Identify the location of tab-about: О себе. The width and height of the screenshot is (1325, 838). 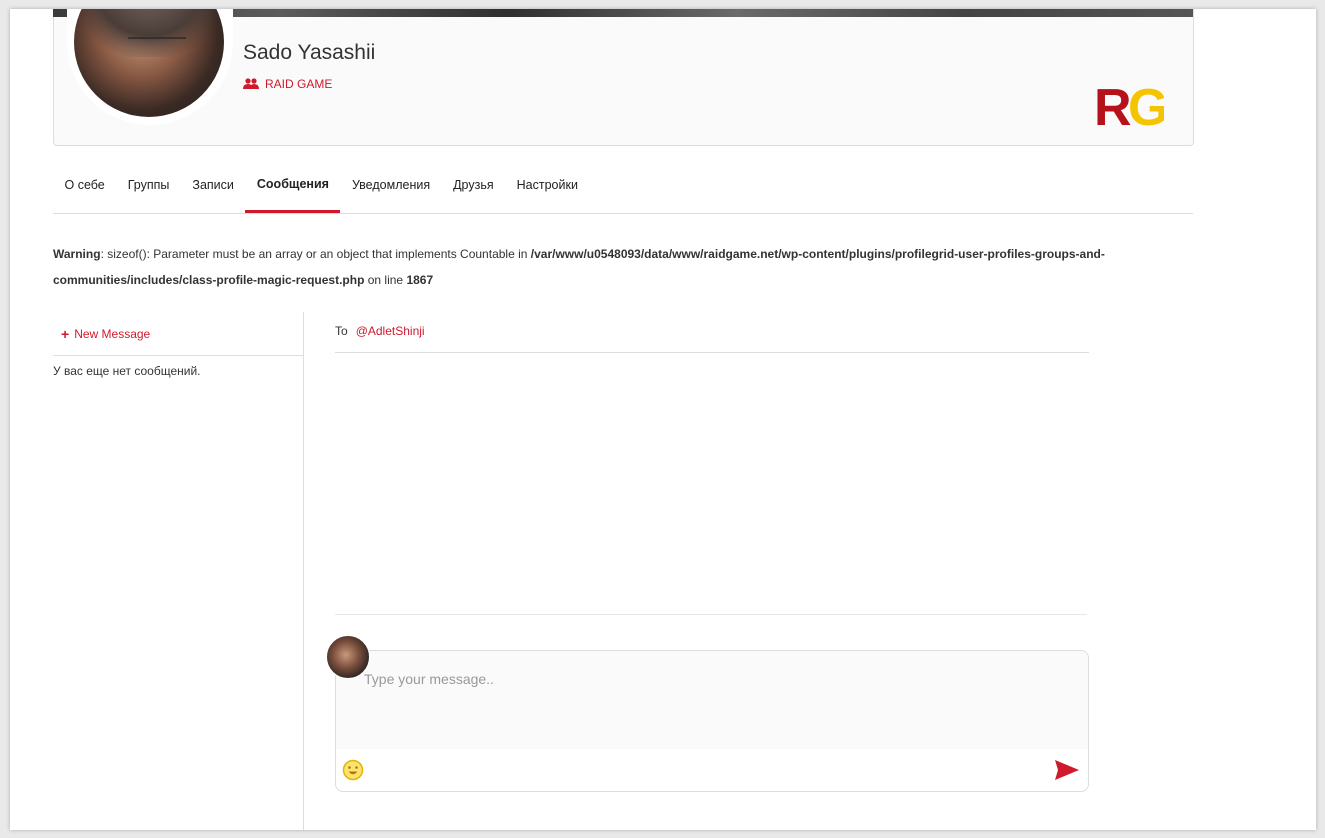
(84, 185).